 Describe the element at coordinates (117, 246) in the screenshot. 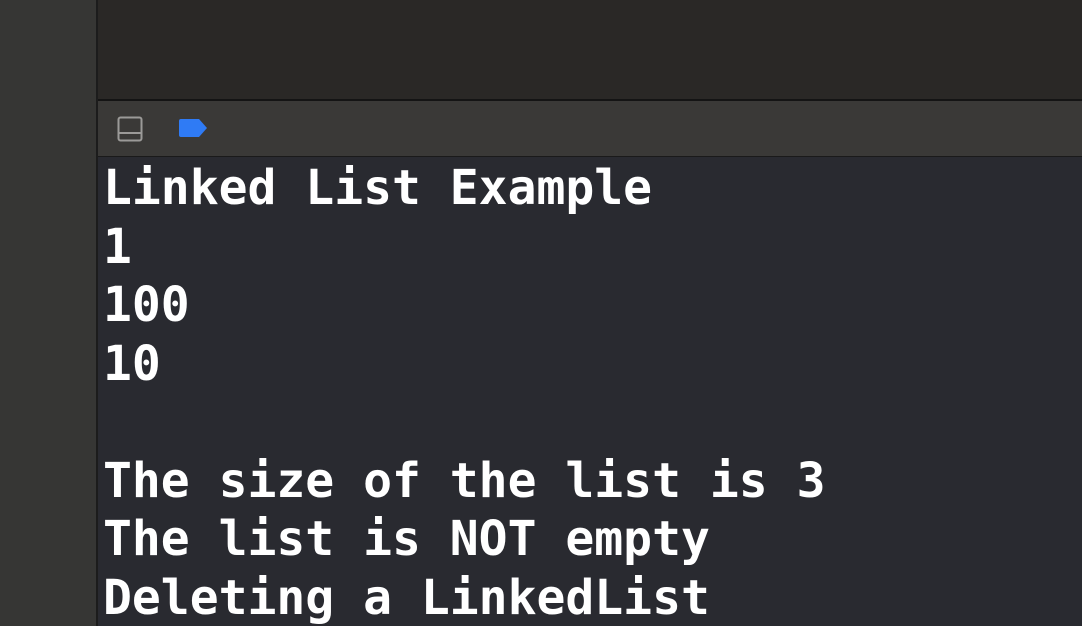

I see `console-line: 1` at that location.